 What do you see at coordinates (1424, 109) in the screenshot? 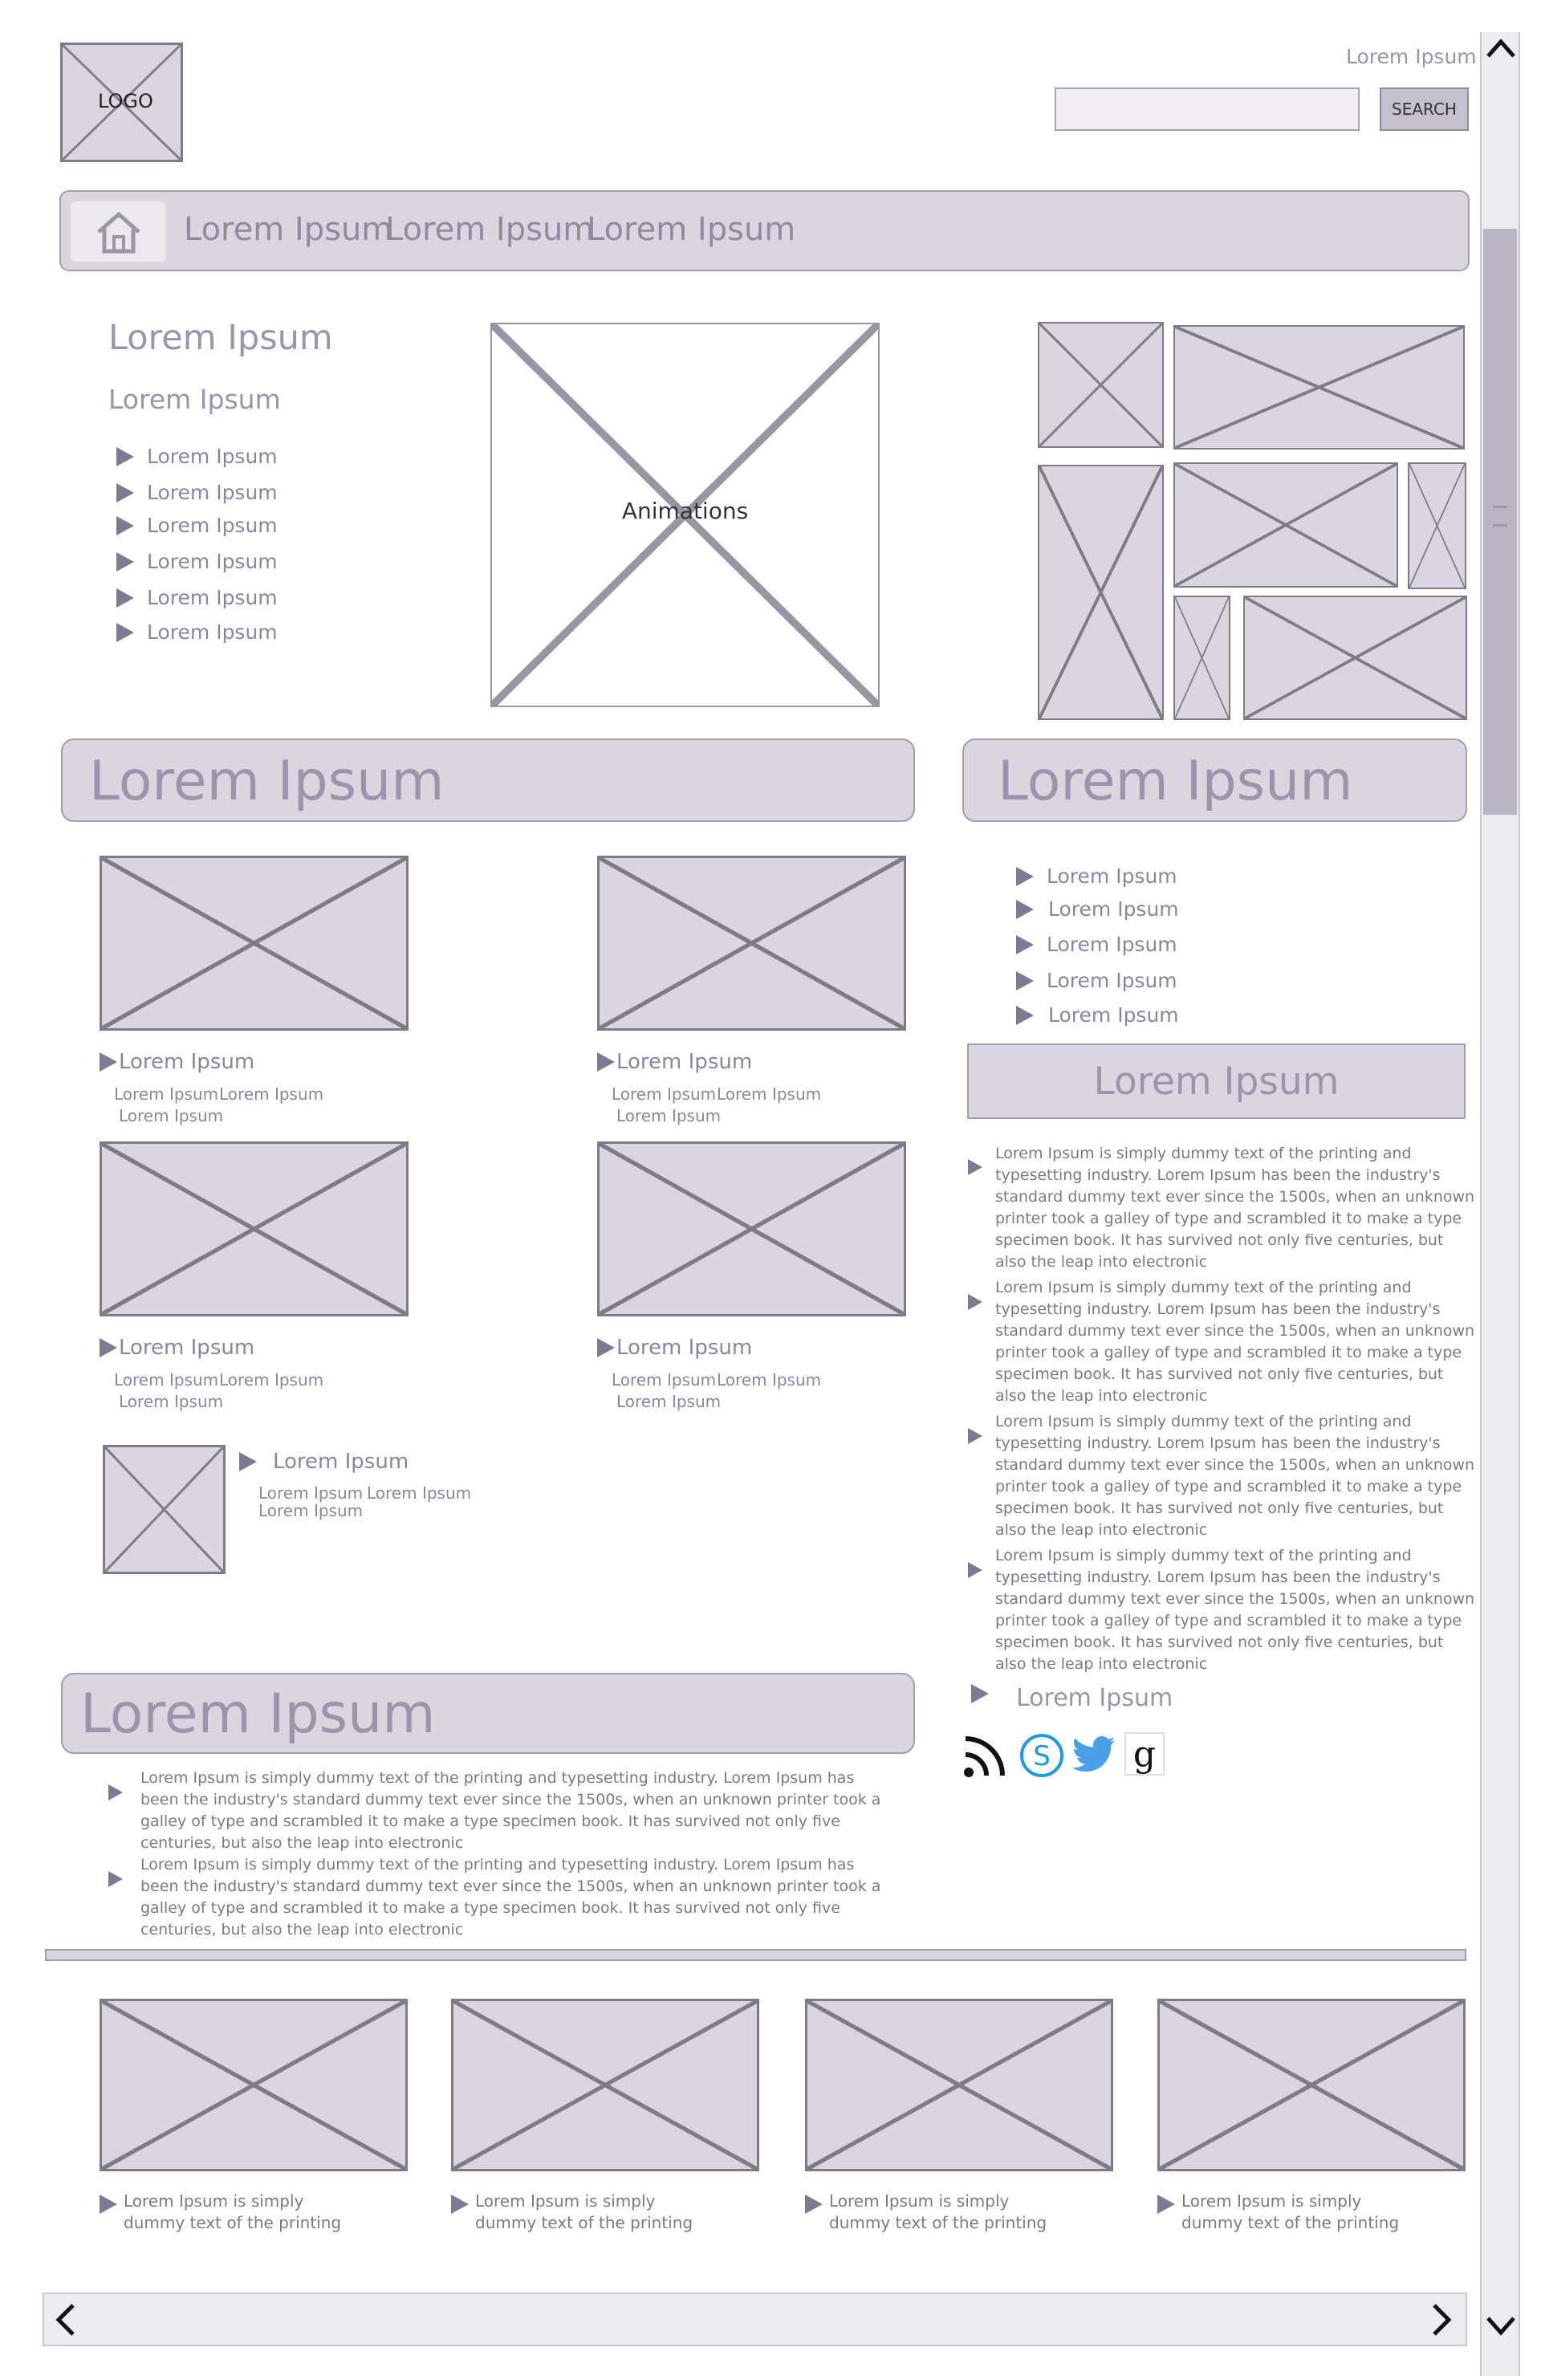
I see `search-button: SEARCH` at bounding box center [1424, 109].